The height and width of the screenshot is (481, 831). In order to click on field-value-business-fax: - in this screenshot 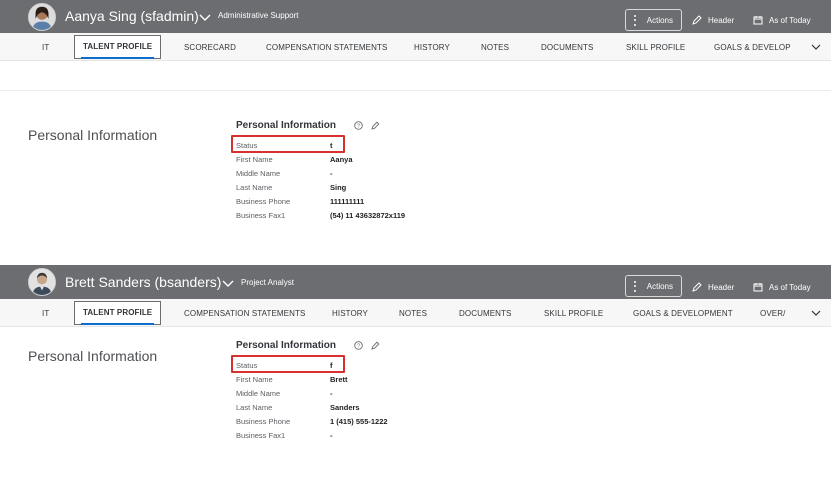, I will do `click(331, 435)`.